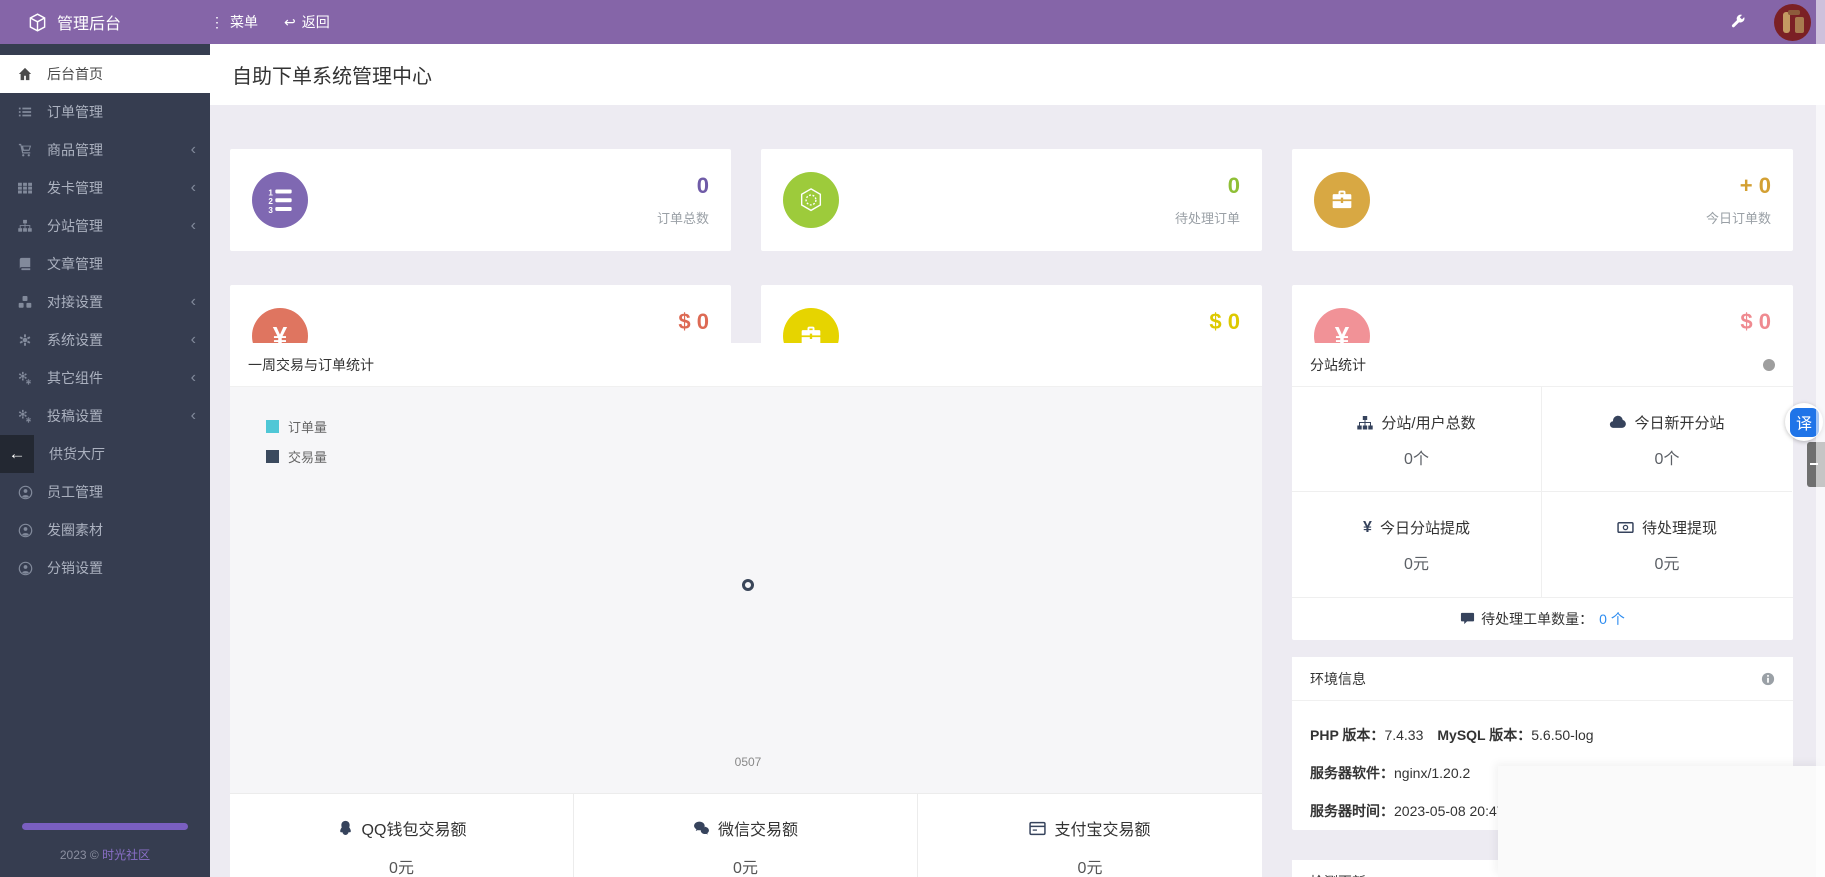 This screenshot has width=1825, height=877. What do you see at coordinates (757, 830) in the screenshot?
I see `payment-label: 微信交易额` at bounding box center [757, 830].